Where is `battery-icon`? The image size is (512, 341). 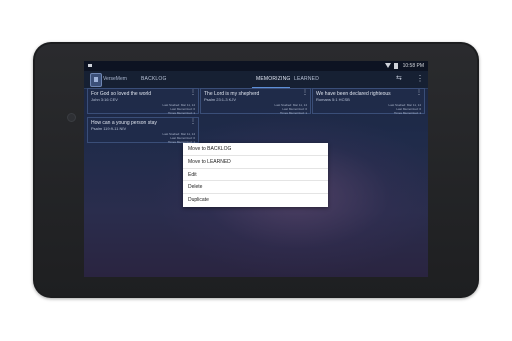
battery-icon is located at coordinates (396, 66).